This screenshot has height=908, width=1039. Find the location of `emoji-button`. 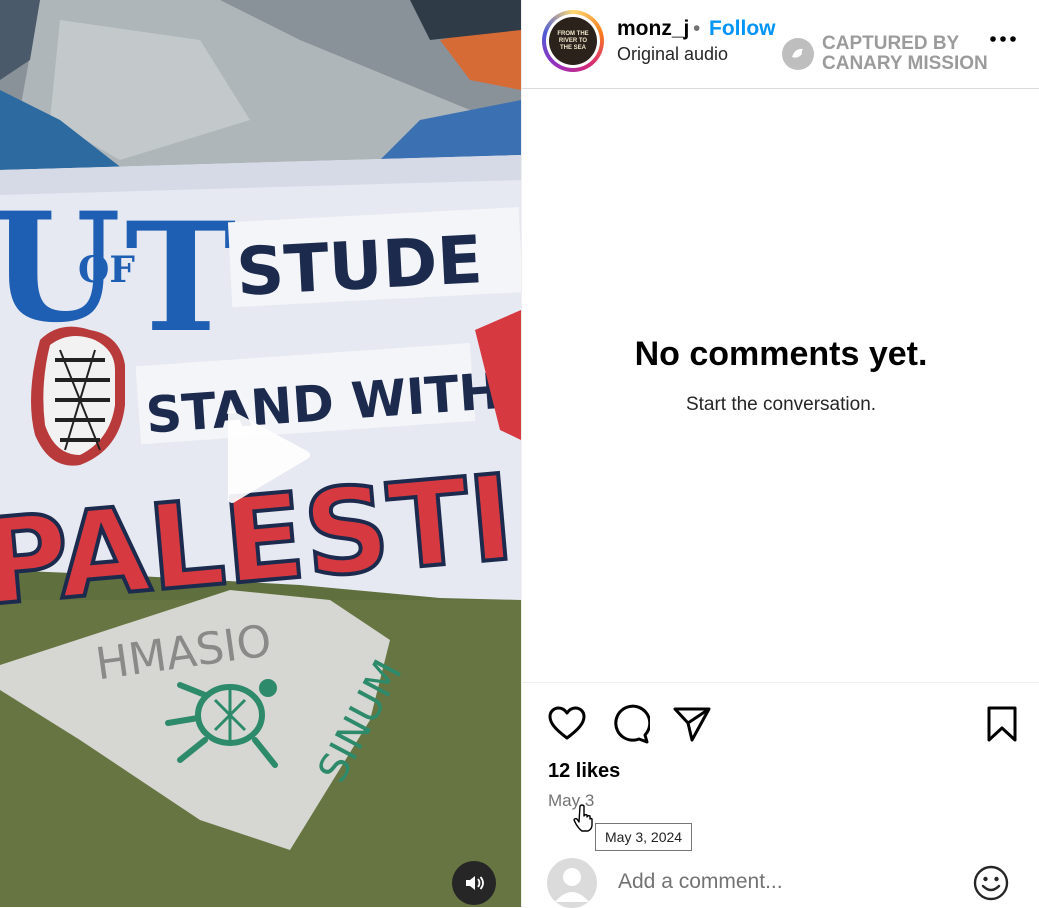

emoji-button is located at coordinates (991, 883).